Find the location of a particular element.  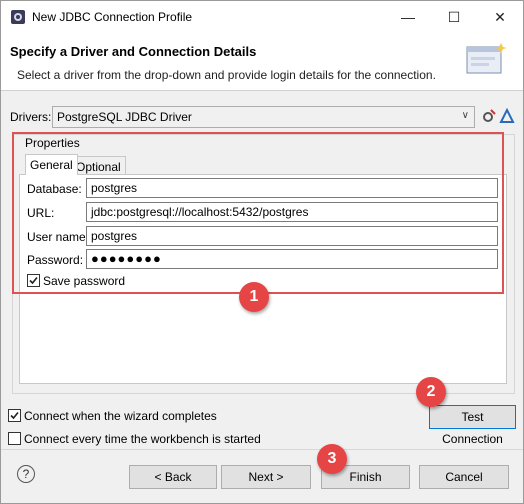

connect-on-finish-label: Connect when the wizard completes is located at coordinates (120, 416).